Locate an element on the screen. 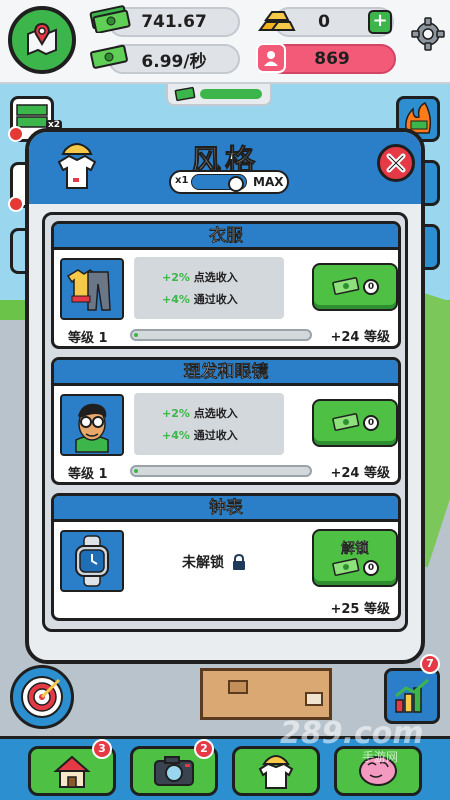 This screenshot has width=450, height=800. map-button is located at coordinates (42, 40).